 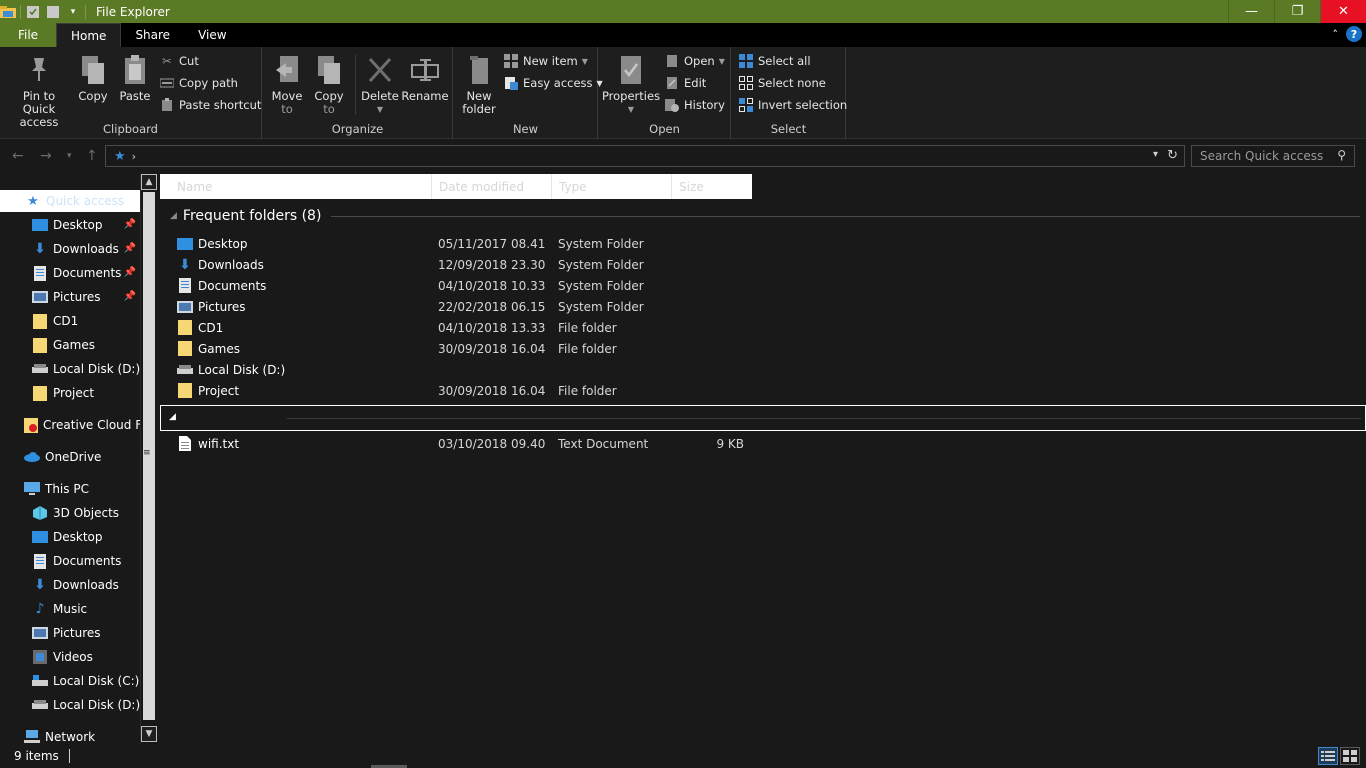 What do you see at coordinates (631, 109) in the screenshot?
I see `properties-dropdown-icon: ▼` at bounding box center [631, 109].